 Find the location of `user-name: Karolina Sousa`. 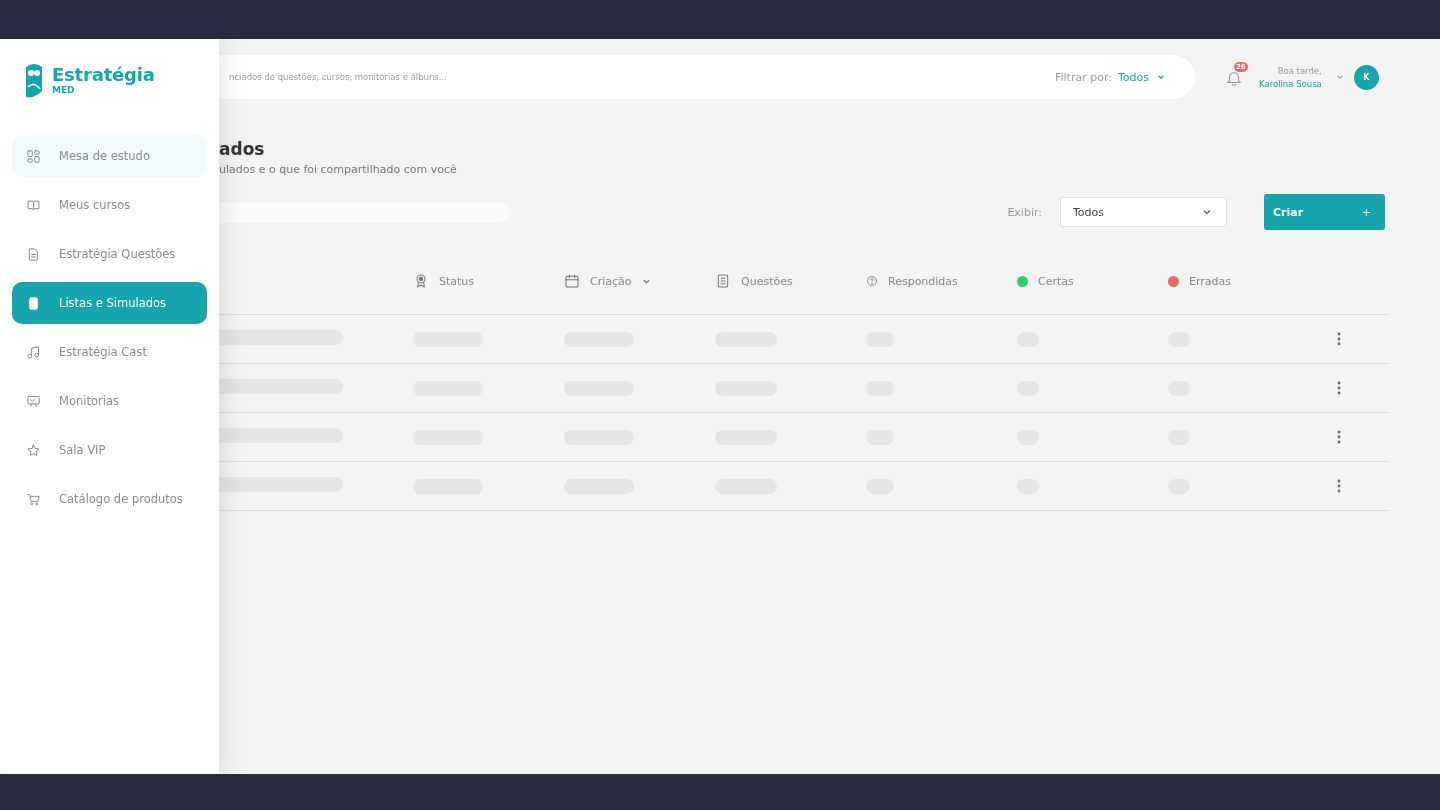

user-name: Karolina Sousa is located at coordinates (1290, 83).